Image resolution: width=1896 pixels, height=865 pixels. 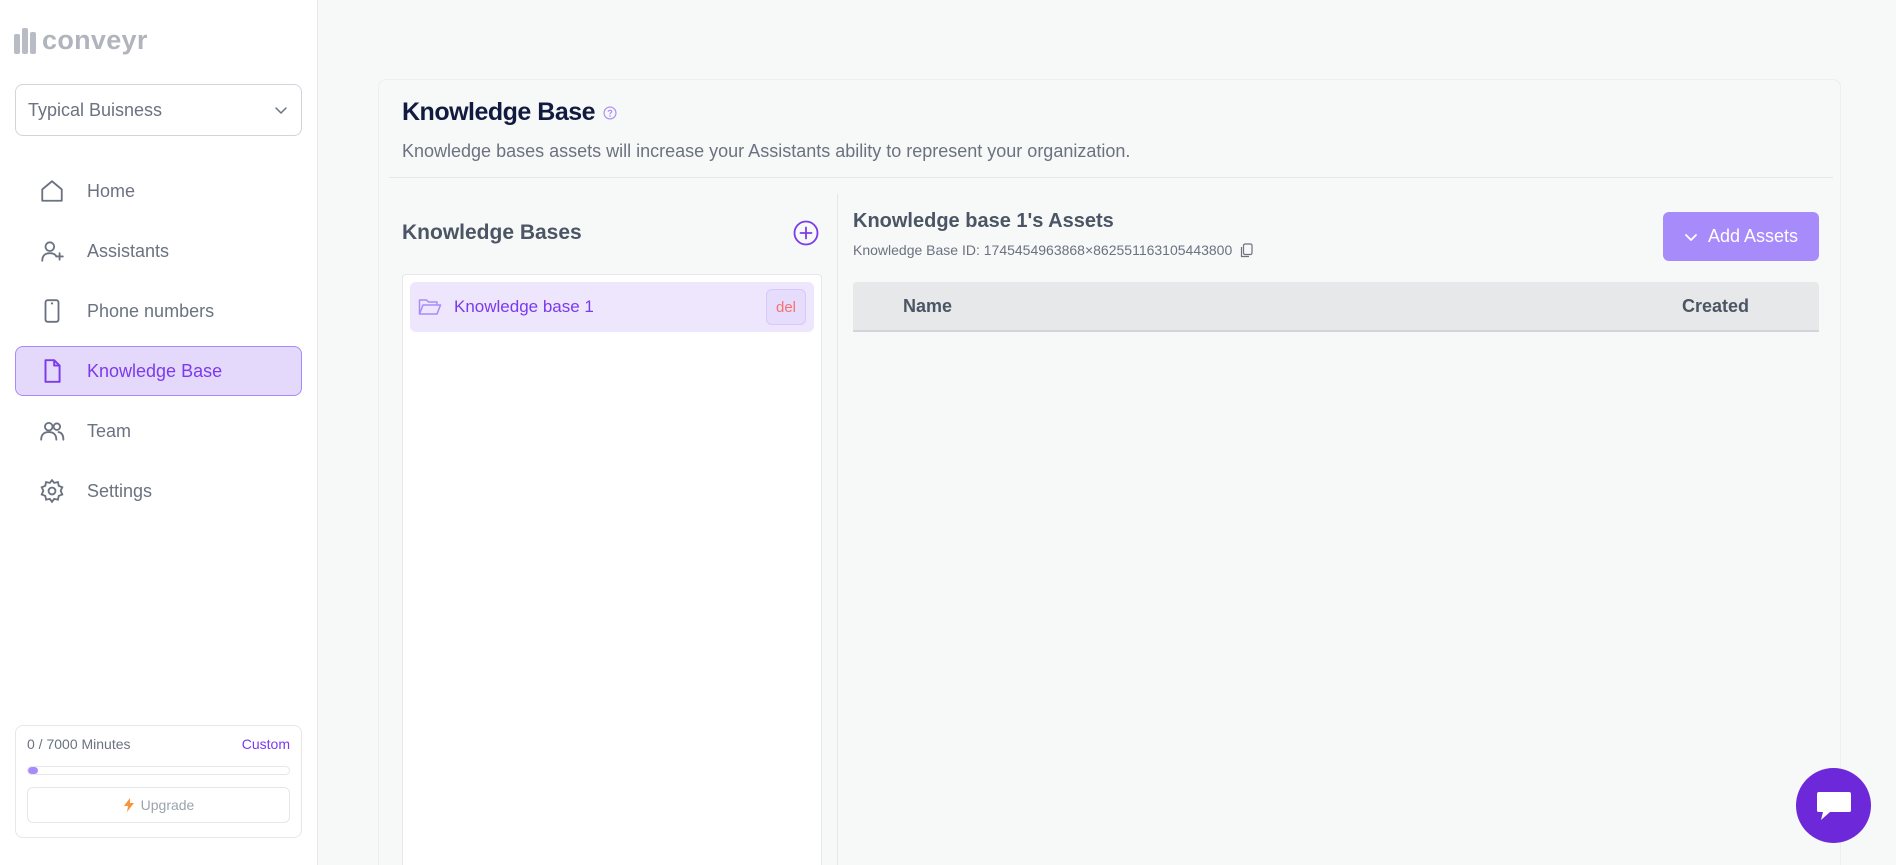 I want to click on logo-mark-icon, so click(x=25, y=40).